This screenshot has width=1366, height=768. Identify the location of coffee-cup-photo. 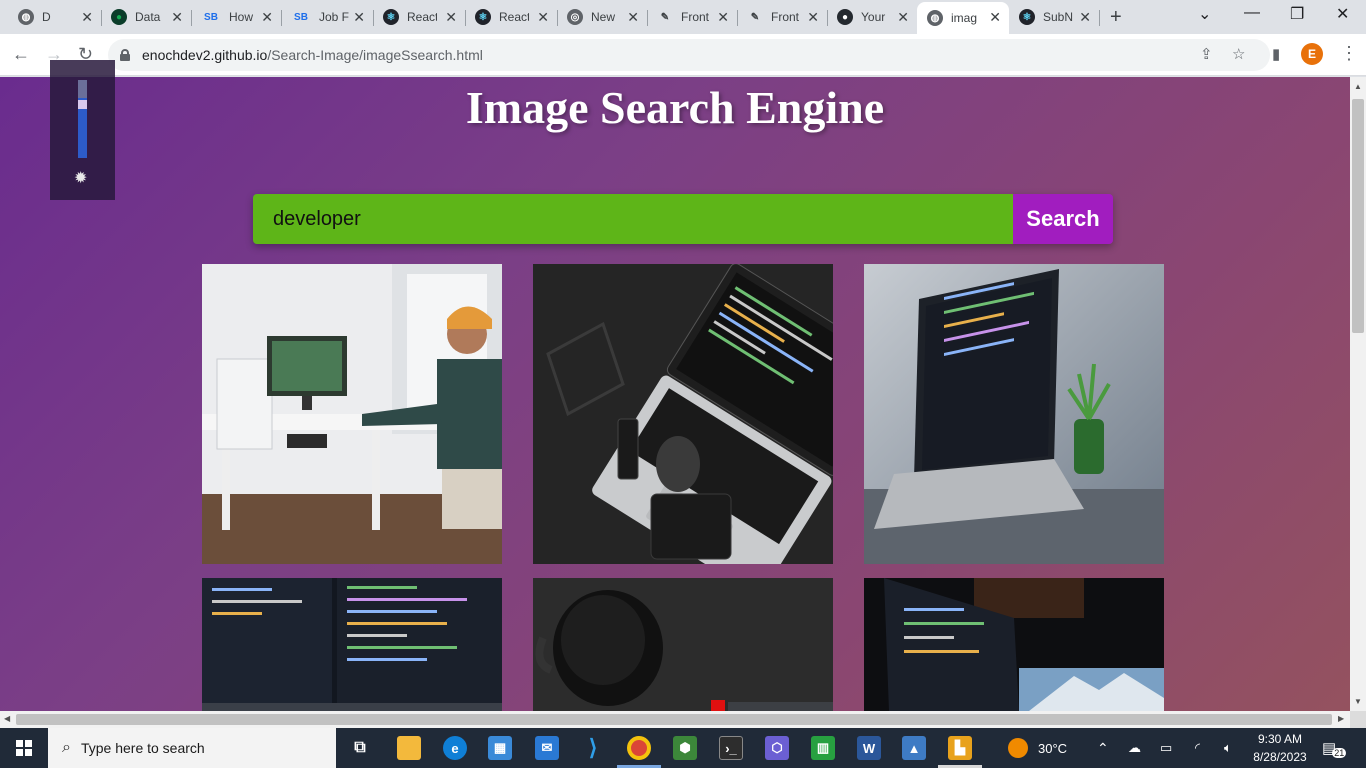
(683, 644).